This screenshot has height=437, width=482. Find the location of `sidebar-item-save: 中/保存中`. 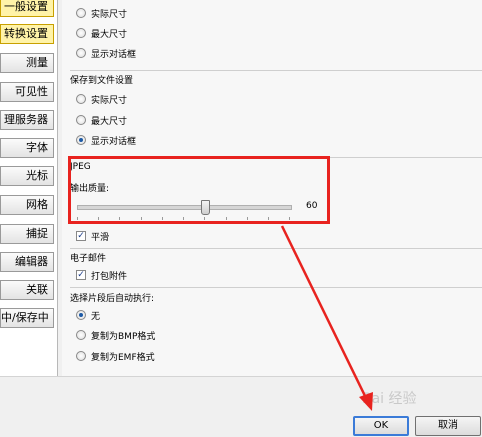

sidebar-item-save: 中/保存中 is located at coordinates (27, 318).